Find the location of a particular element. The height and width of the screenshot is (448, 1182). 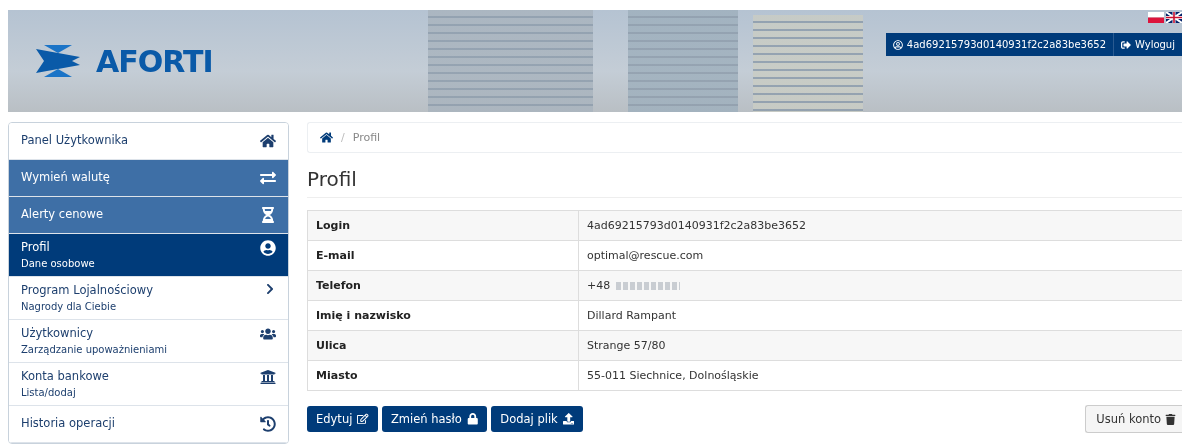

sidebar-item: Wymień walutę is located at coordinates (148, 178).